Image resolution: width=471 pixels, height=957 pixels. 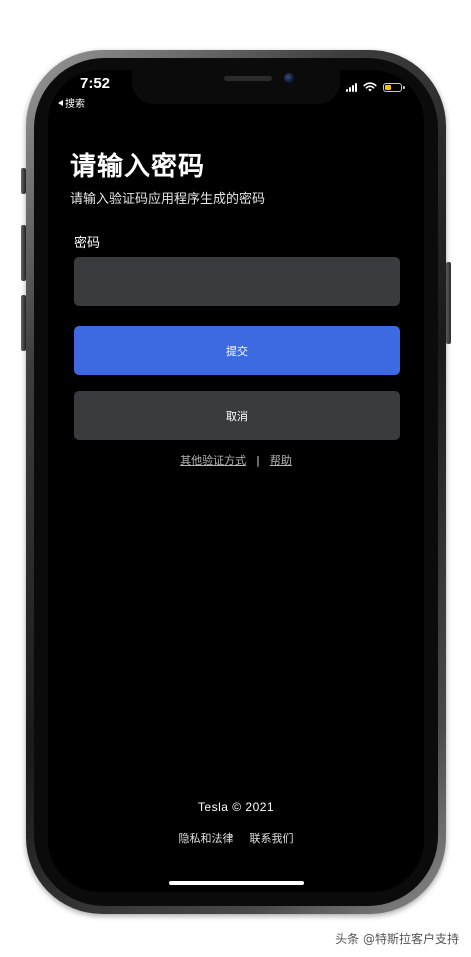 I want to click on battery-level, so click(x=388, y=87).